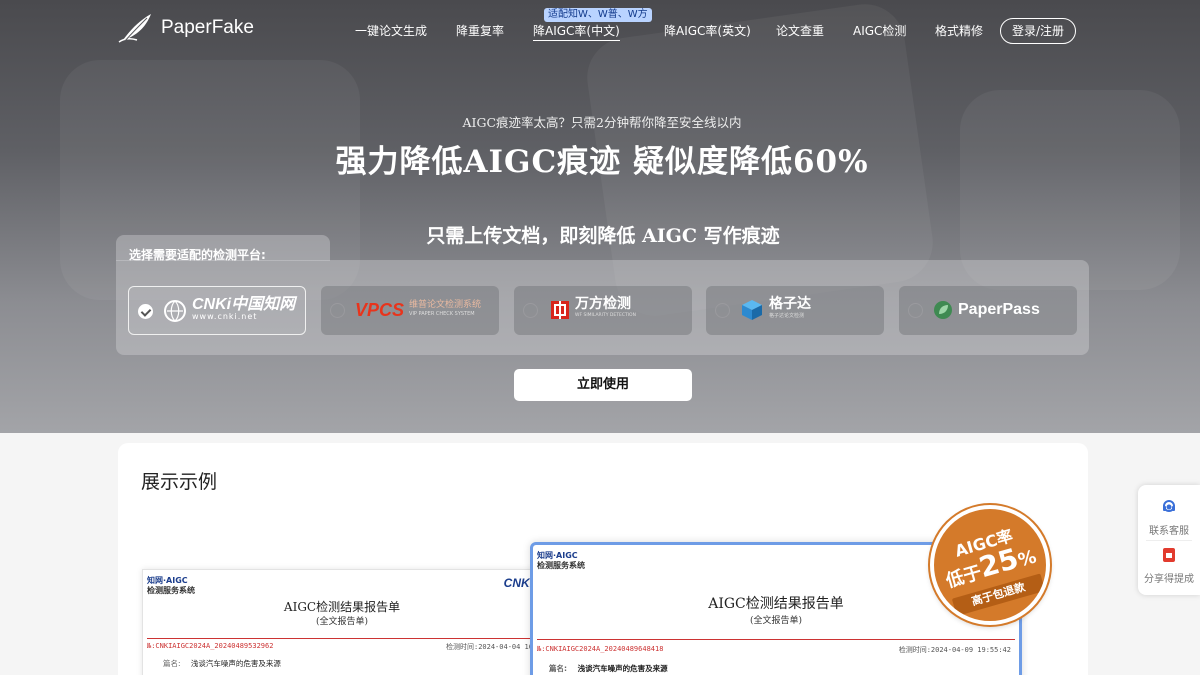  What do you see at coordinates (560, 310) in the screenshot?
I see `wanfang-mark-icon` at bounding box center [560, 310].